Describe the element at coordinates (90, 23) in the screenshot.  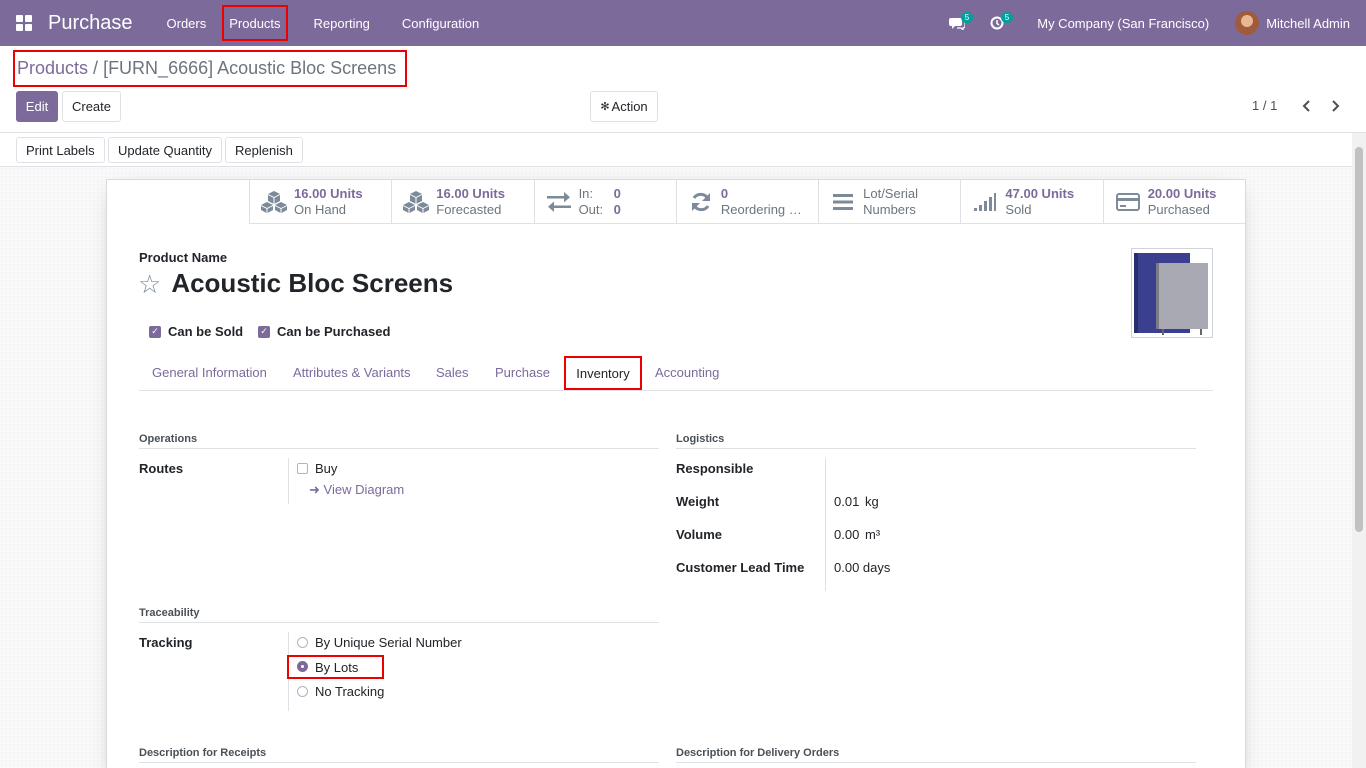
I see `app-name: Purchase` at that location.